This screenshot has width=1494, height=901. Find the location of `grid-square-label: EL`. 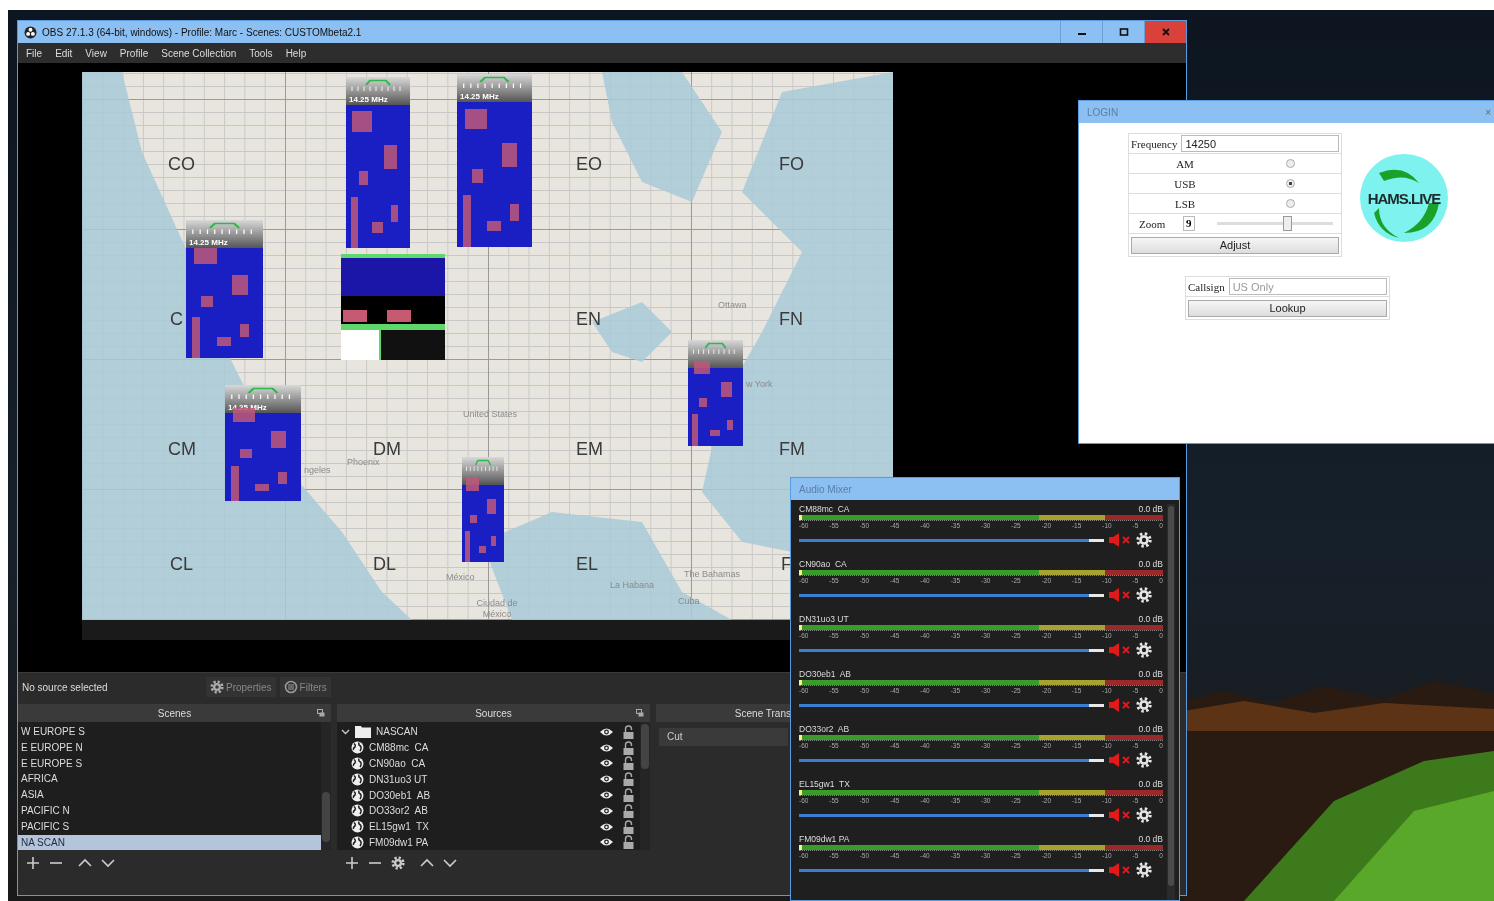

grid-square-label: EL is located at coordinates (587, 564).